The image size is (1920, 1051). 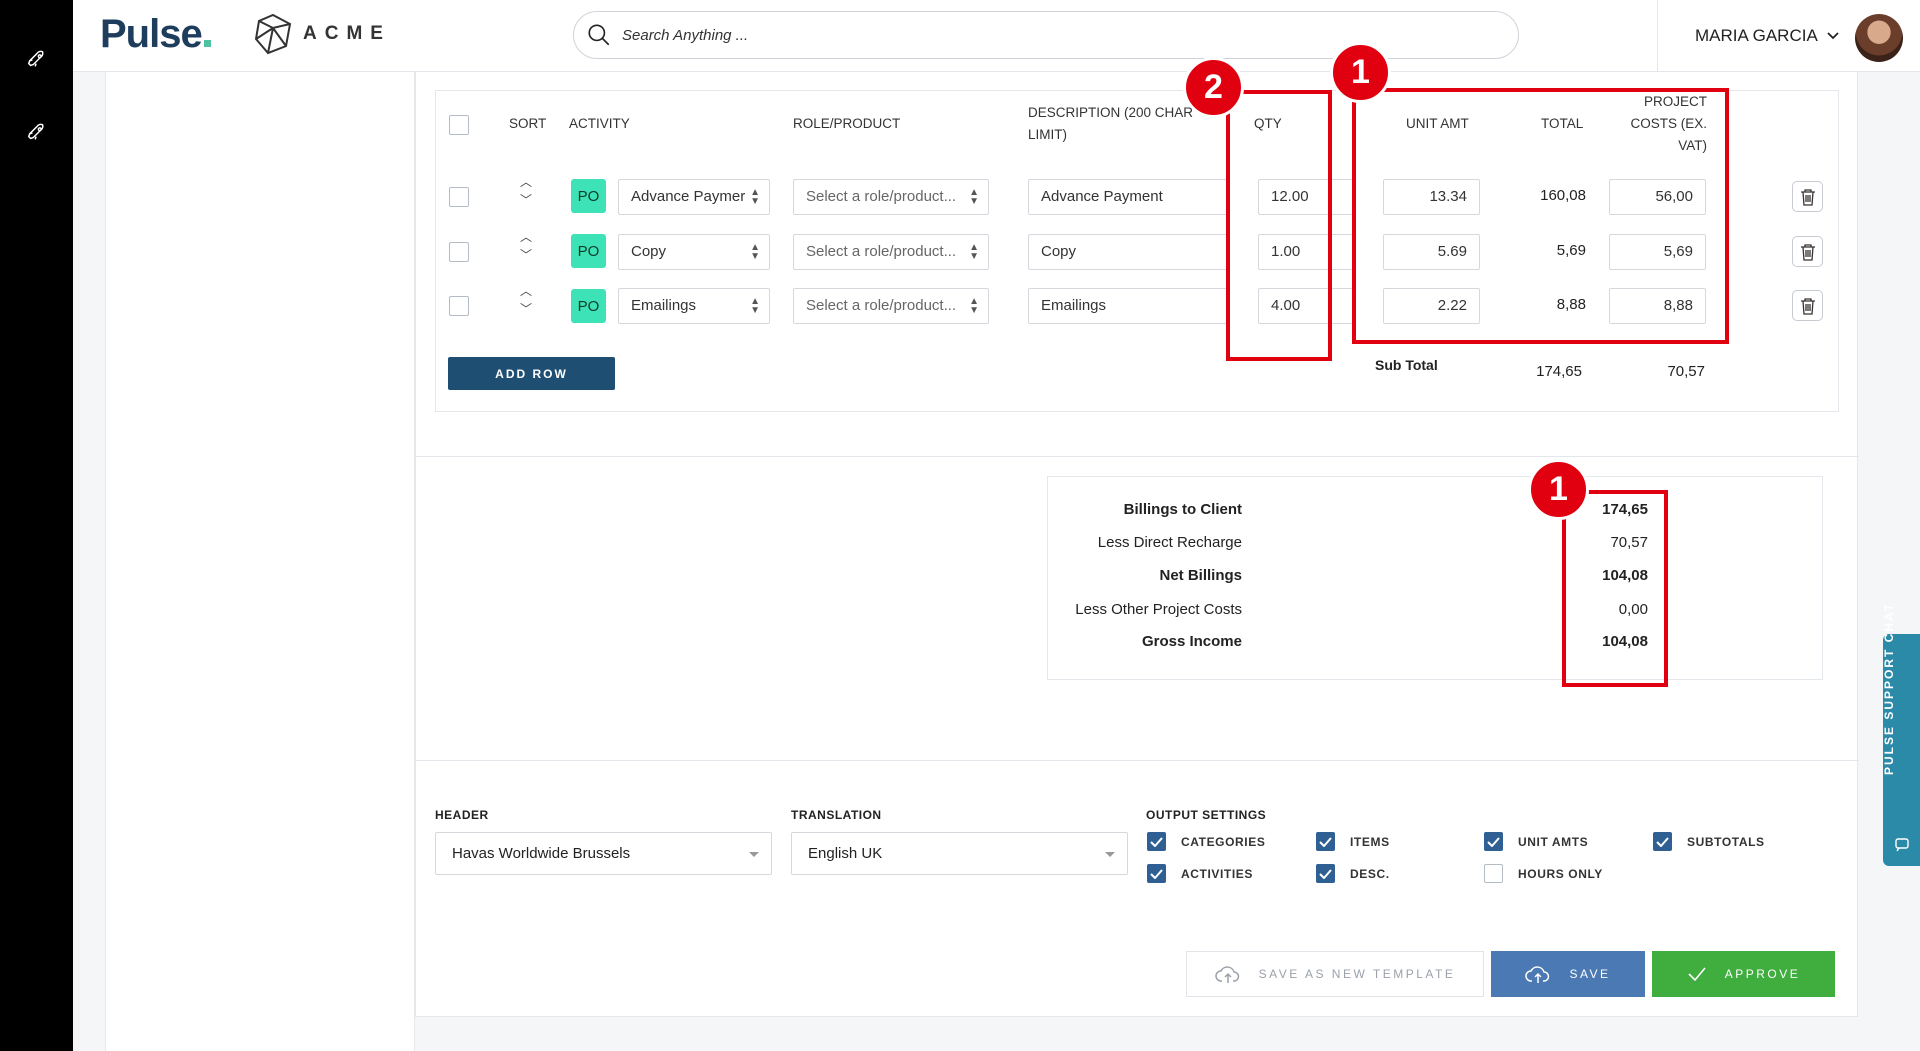 What do you see at coordinates (1129, 306) in the screenshot?
I see `description-input: Emailings` at bounding box center [1129, 306].